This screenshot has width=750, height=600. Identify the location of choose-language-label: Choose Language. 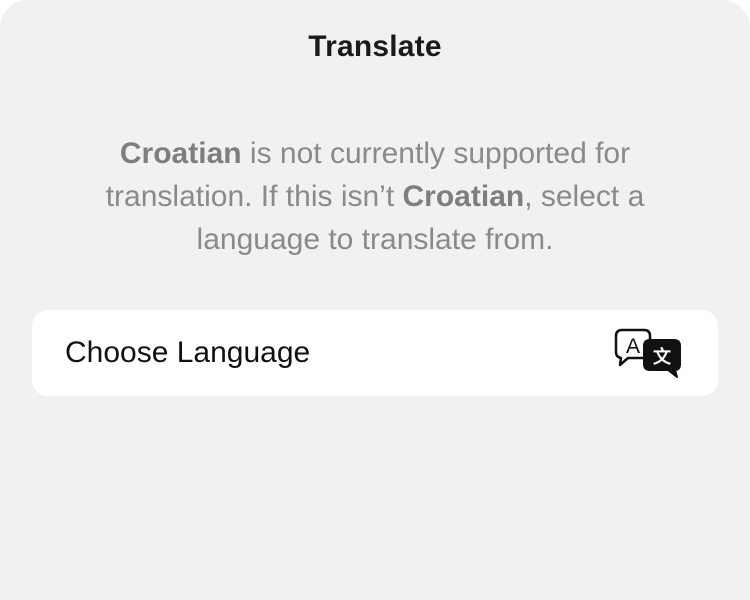
(188, 352).